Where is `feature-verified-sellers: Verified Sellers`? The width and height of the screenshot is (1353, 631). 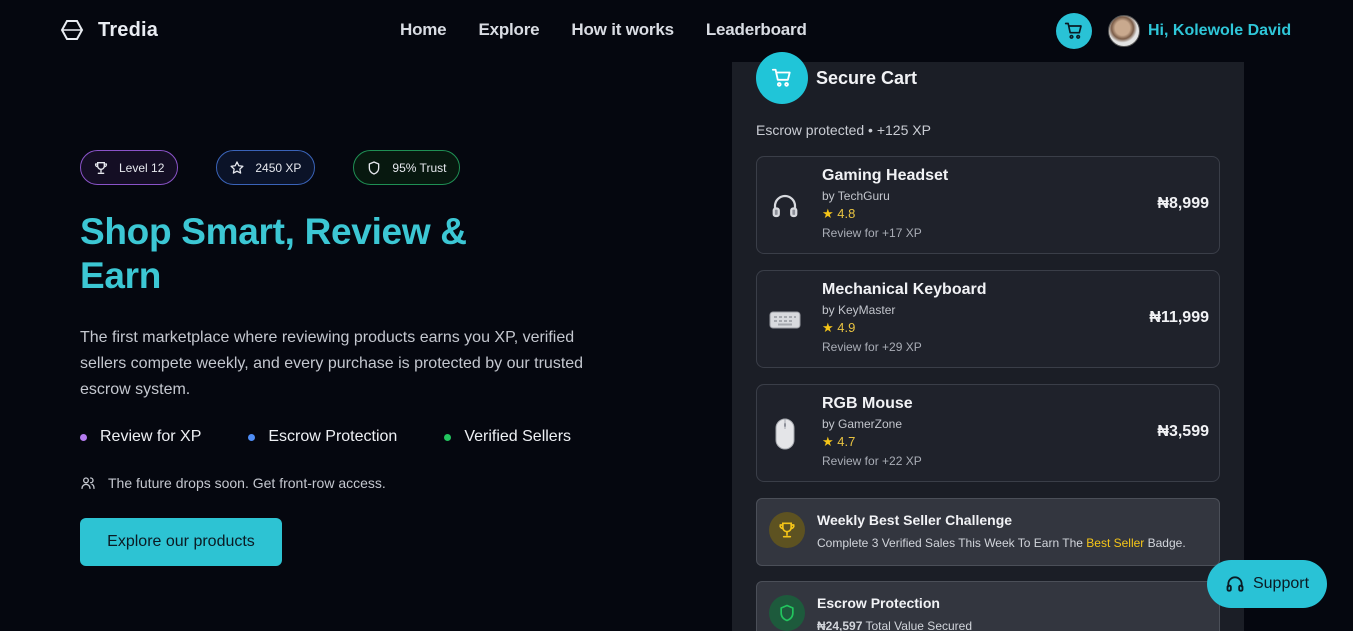
feature-verified-sellers: Verified Sellers is located at coordinates (507, 437).